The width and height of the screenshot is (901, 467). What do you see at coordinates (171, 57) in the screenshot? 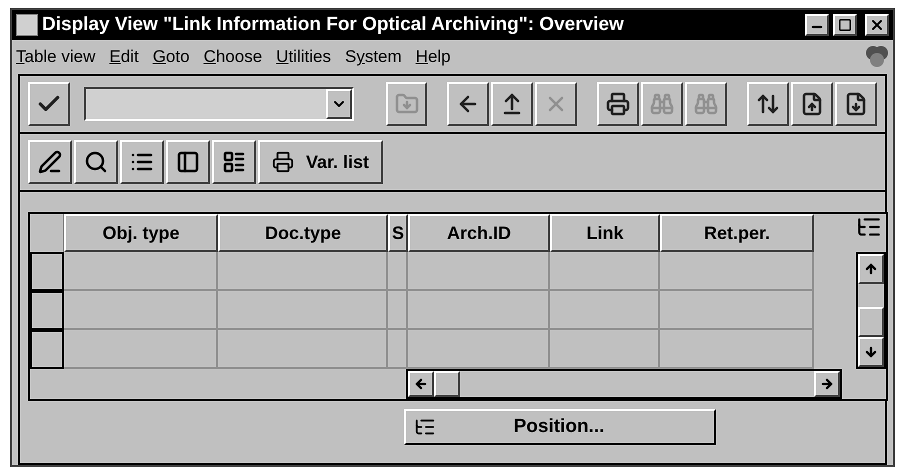
I see `menu-item: Goto` at bounding box center [171, 57].